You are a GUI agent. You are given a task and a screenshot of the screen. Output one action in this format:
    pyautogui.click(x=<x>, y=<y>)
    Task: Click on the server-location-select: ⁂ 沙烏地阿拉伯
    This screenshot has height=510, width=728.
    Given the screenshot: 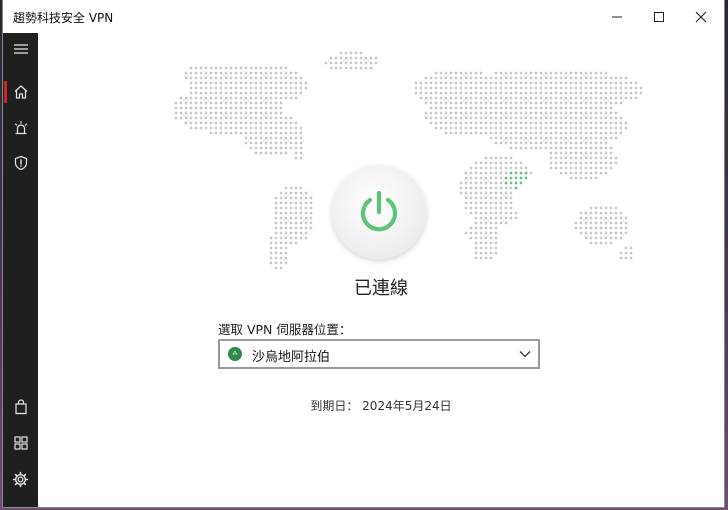 What is the action you would take?
    pyautogui.click(x=379, y=354)
    